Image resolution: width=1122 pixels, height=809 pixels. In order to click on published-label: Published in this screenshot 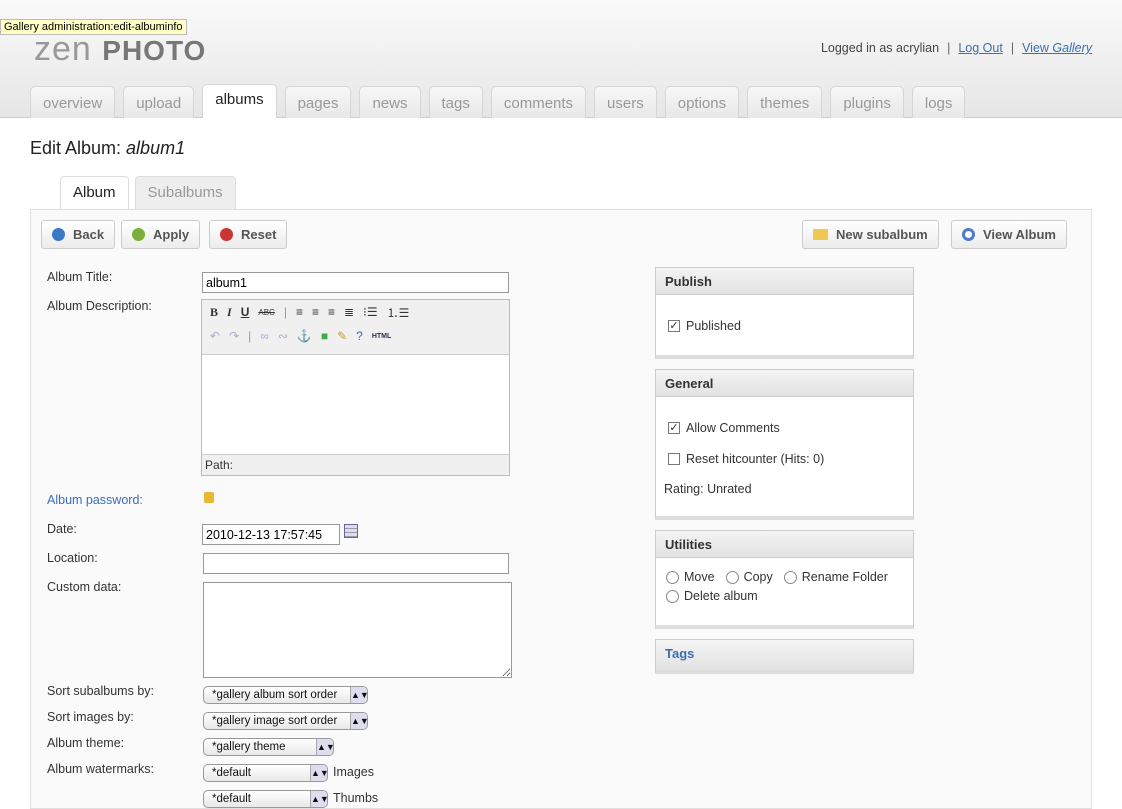, I will do `click(713, 326)`.